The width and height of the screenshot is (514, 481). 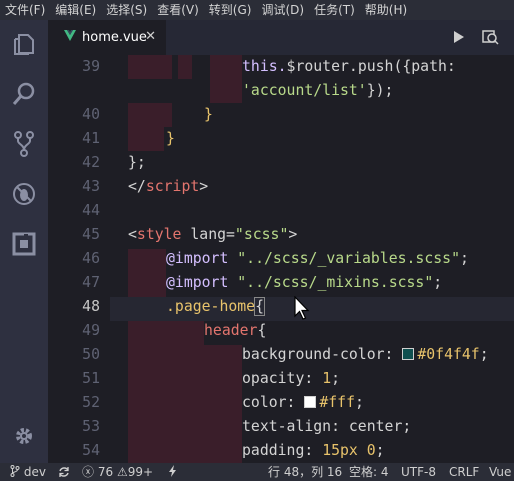 I want to click on indent-status: 空格: 4, so click(x=369, y=472).